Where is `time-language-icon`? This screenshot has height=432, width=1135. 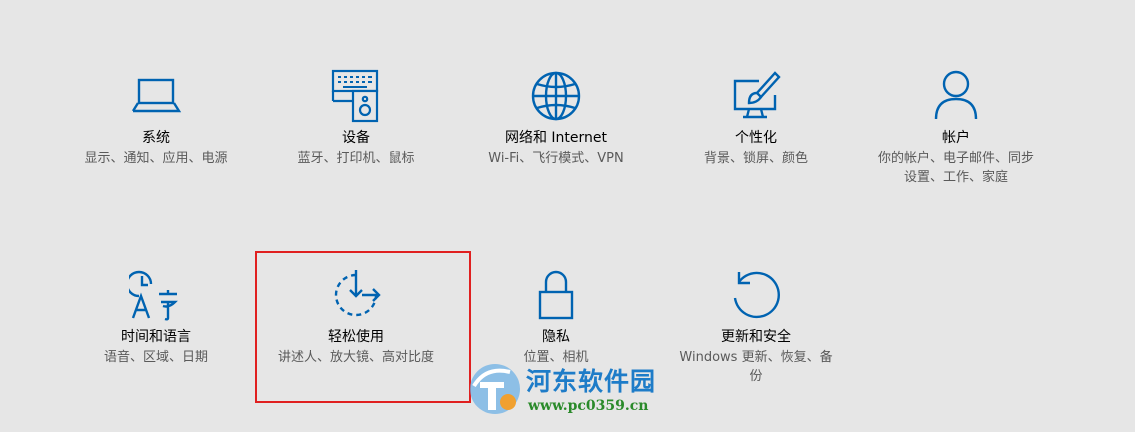
time-language-icon is located at coordinates (156, 295).